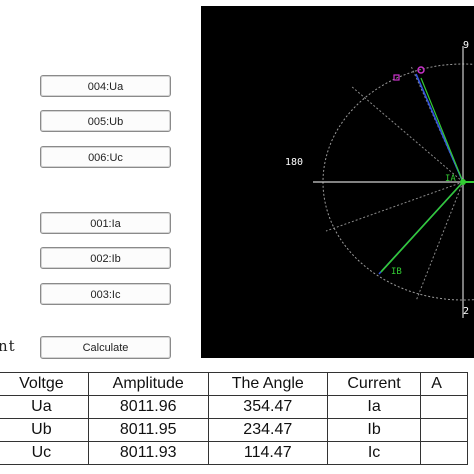  What do you see at coordinates (148, 430) in the screenshot?
I see `cell-amplitude: 8011.95` at bounding box center [148, 430].